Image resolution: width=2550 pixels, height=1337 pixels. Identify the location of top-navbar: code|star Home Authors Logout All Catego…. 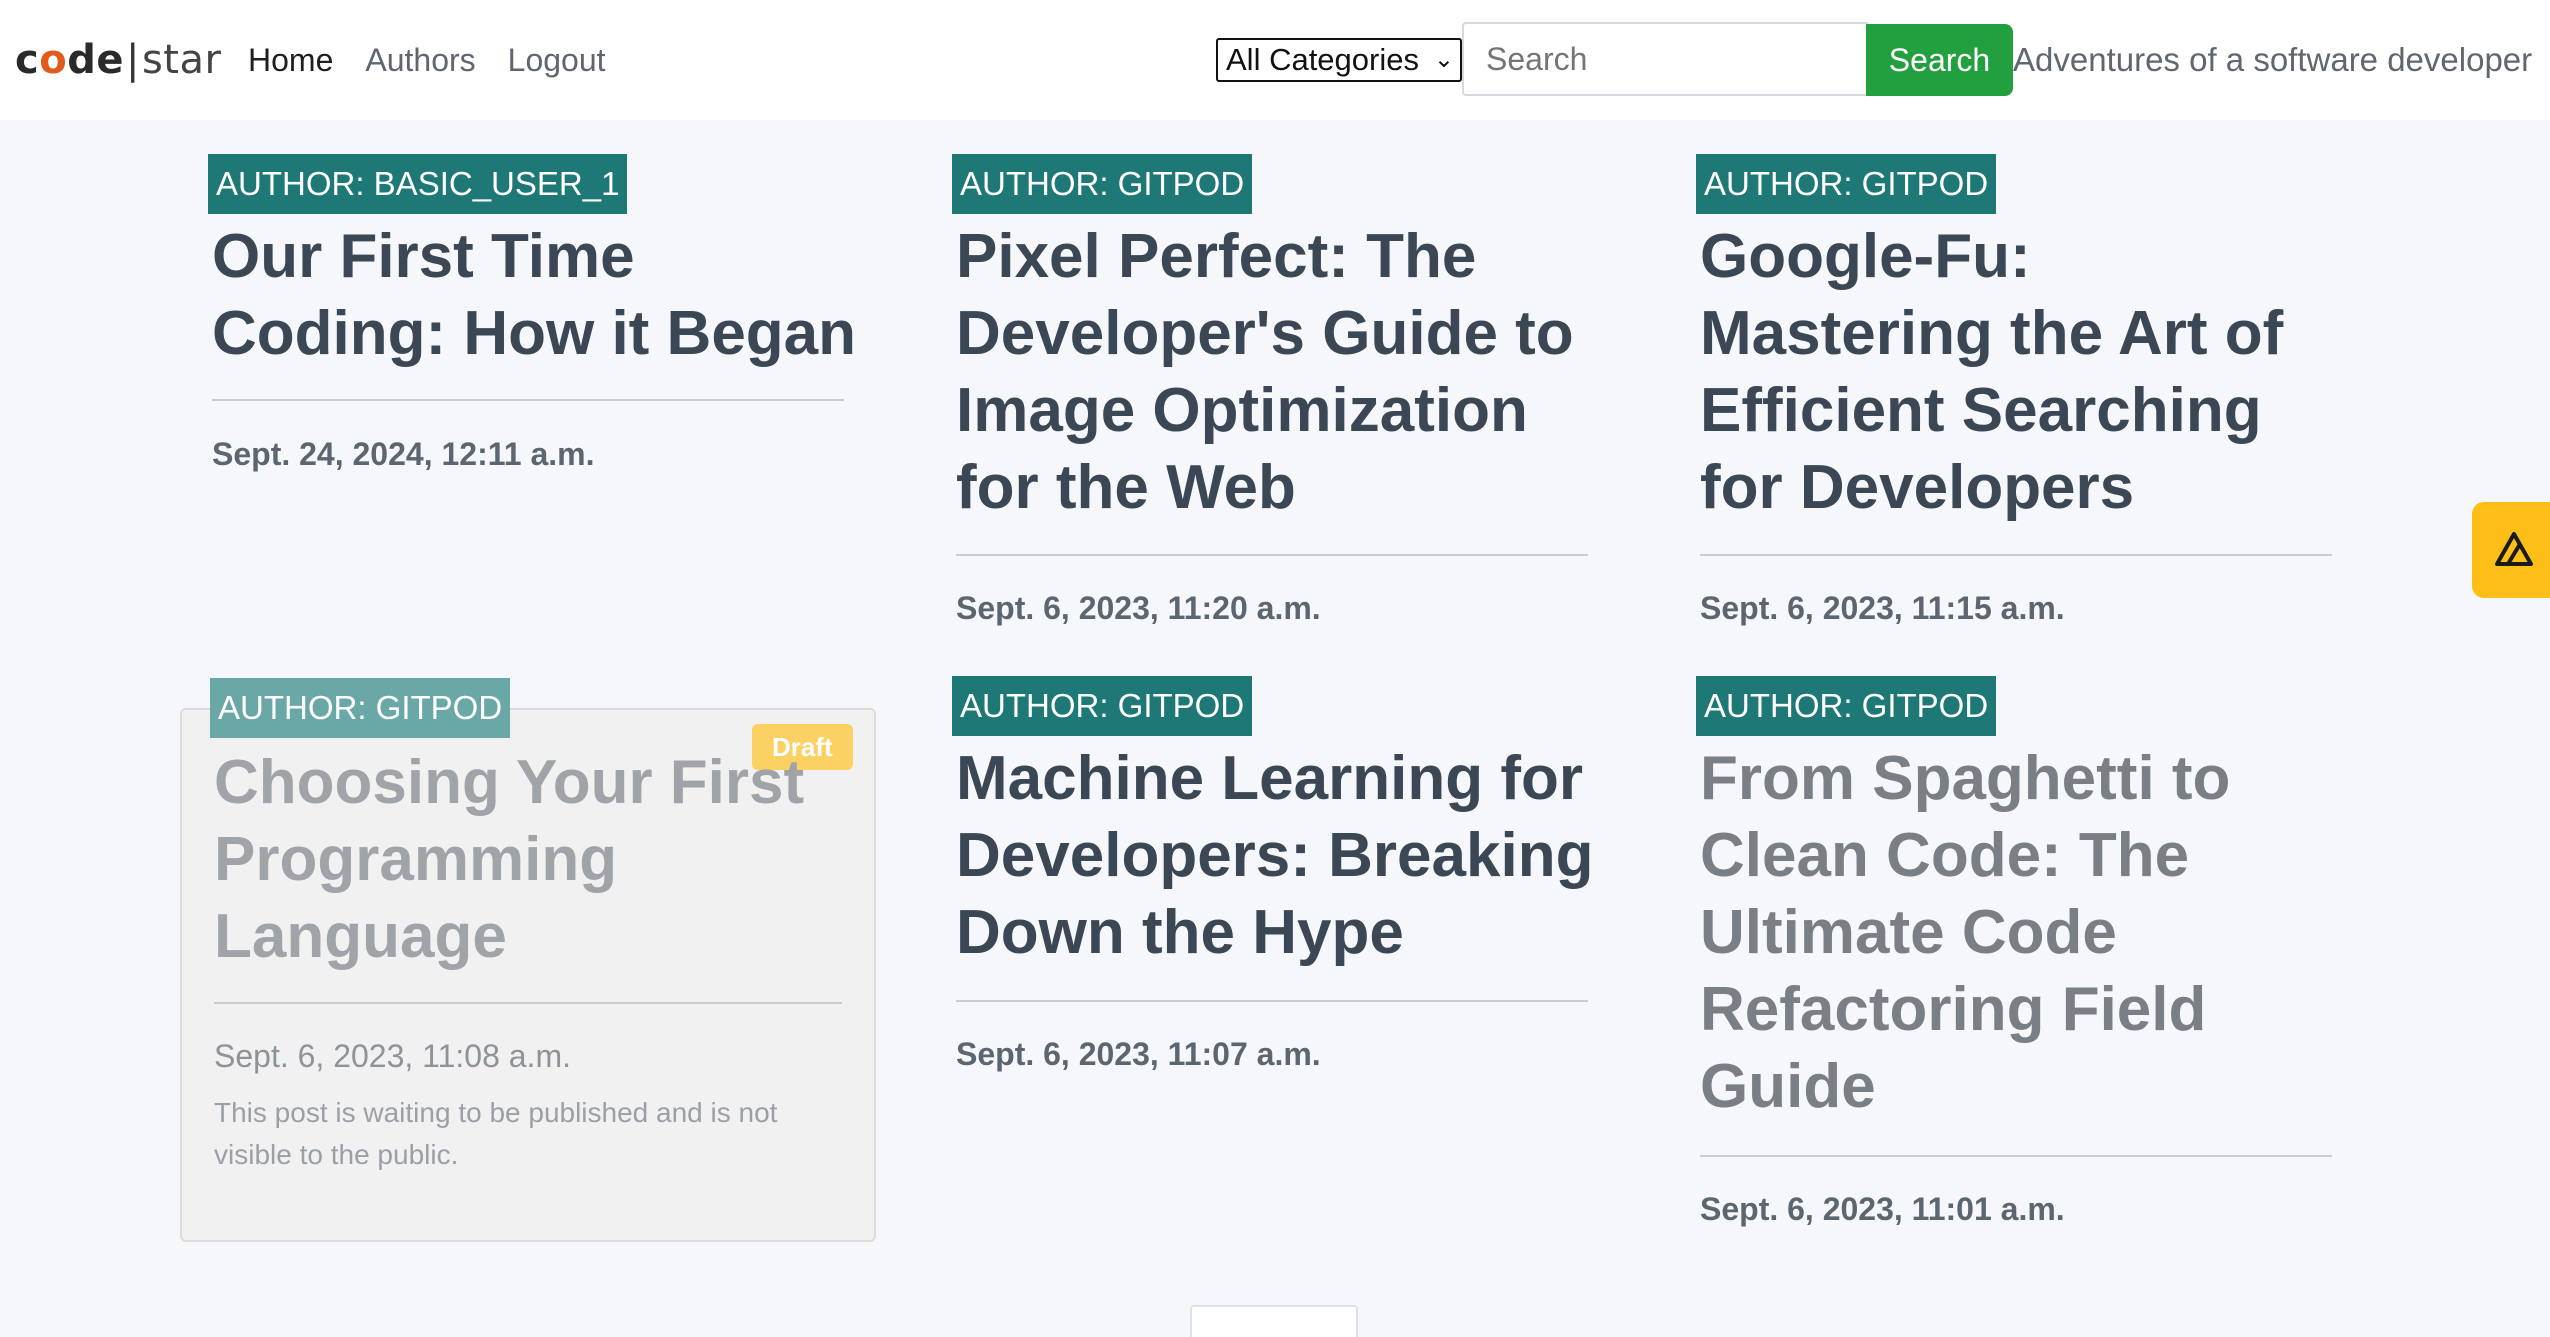
(1275, 60).